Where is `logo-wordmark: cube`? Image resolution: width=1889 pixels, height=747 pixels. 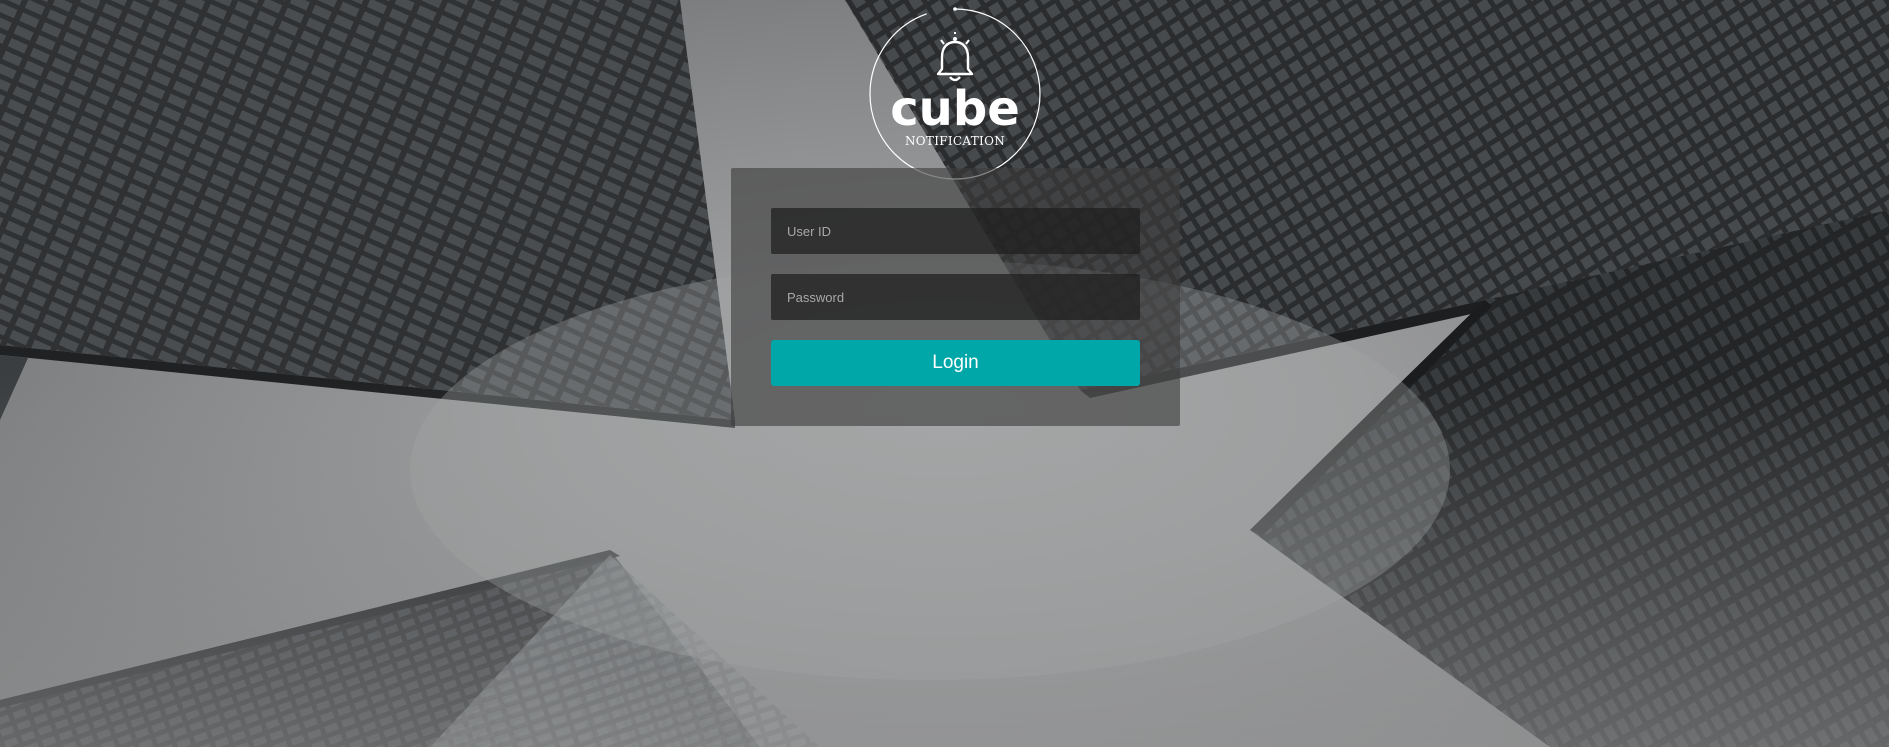
logo-wordmark: cube is located at coordinates (955, 109).